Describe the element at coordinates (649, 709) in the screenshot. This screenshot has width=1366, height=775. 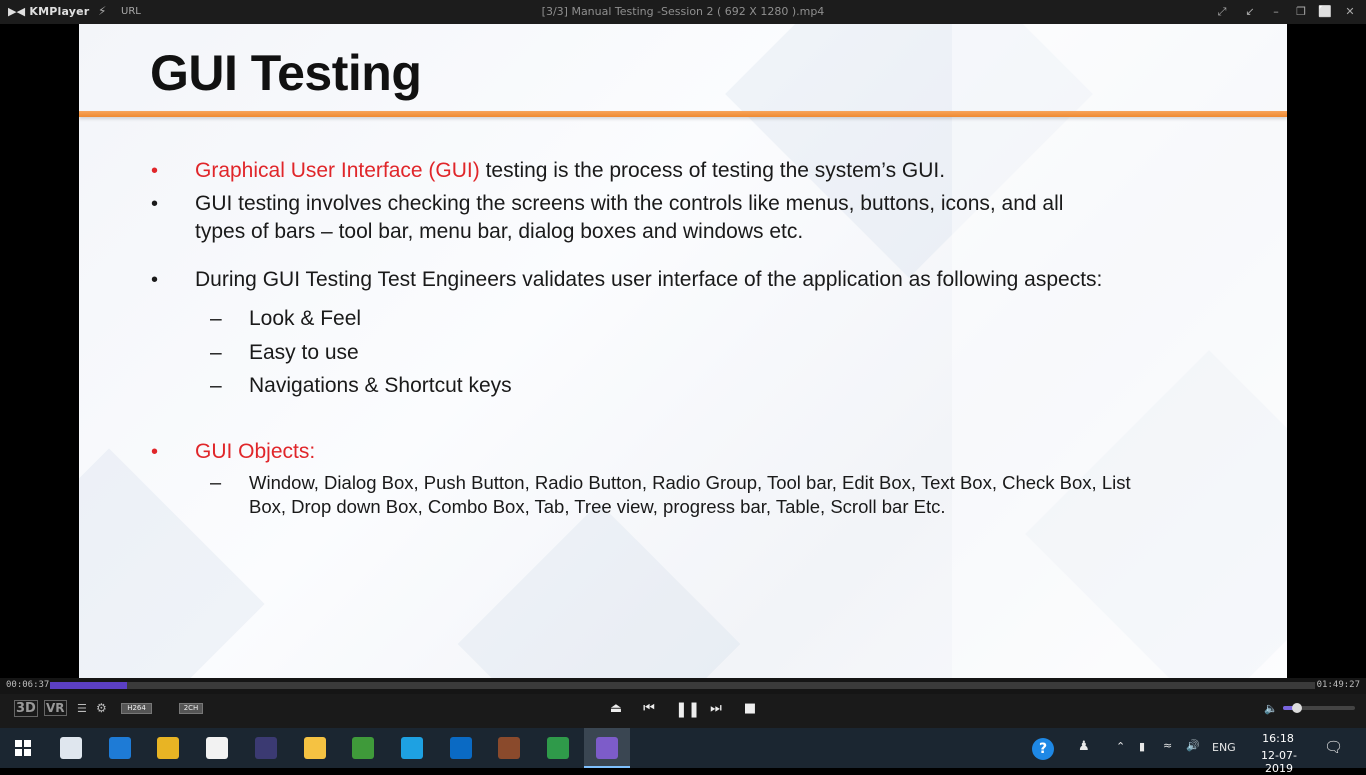
I see `previous-icon: ⏮` at that location.